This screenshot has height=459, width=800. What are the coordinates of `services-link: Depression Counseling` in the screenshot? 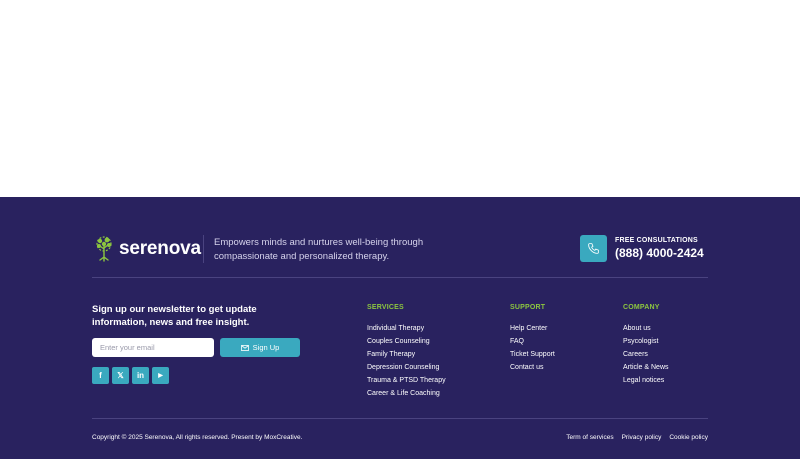 It's located at (406, 369).